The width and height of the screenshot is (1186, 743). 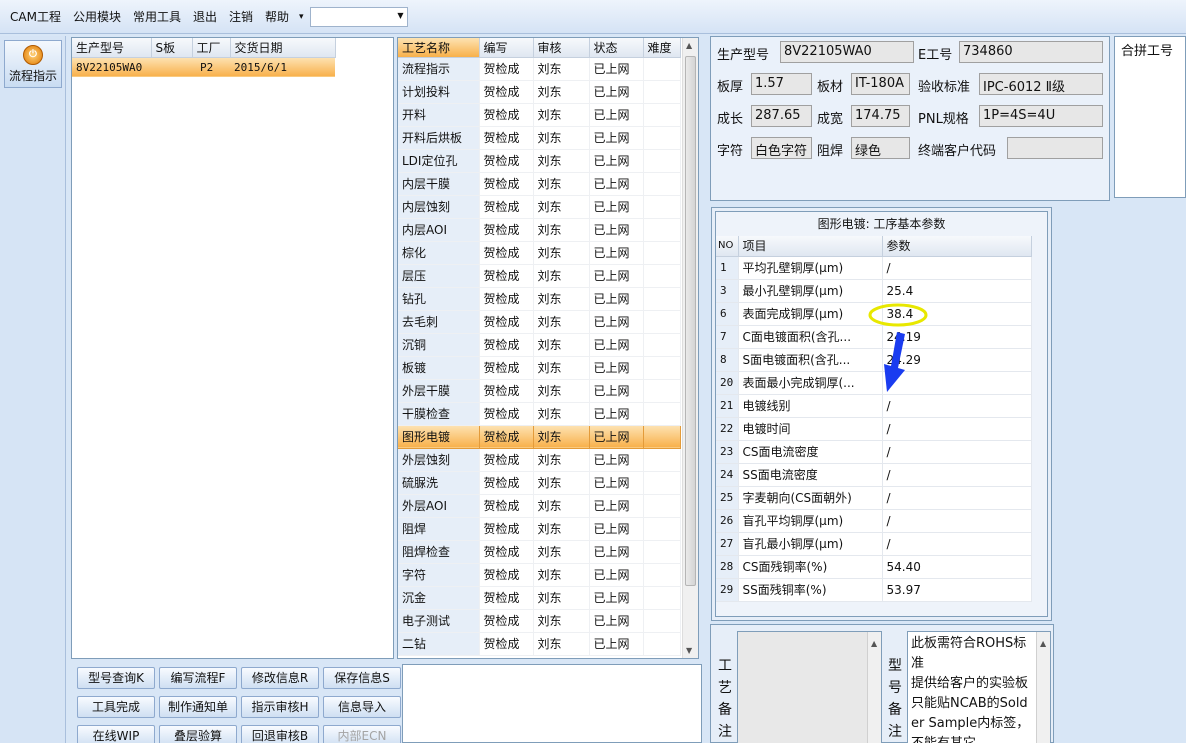 What do you see at coordinates (97, 16) in the screenshot?
I see `menu-common-module: 公用模块` at bounding box center [97, 16].